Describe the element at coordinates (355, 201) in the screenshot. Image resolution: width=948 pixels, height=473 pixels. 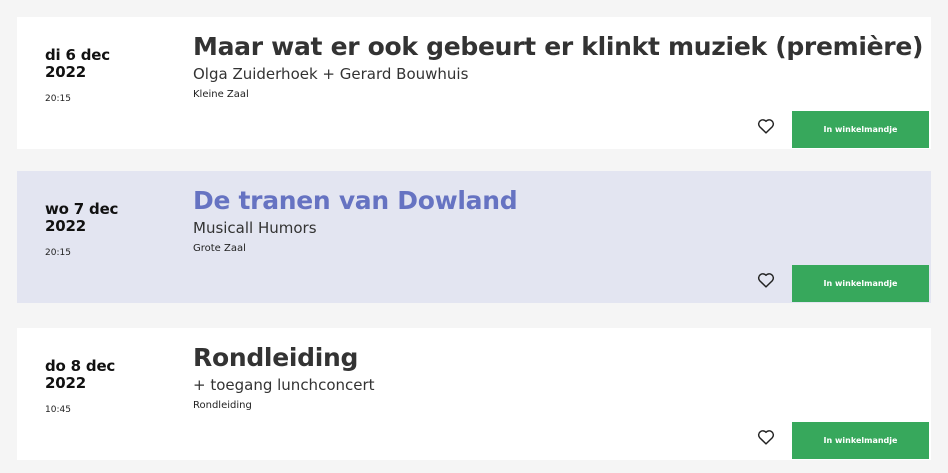
I see `event-title: De tranen van Dowland` at that location.